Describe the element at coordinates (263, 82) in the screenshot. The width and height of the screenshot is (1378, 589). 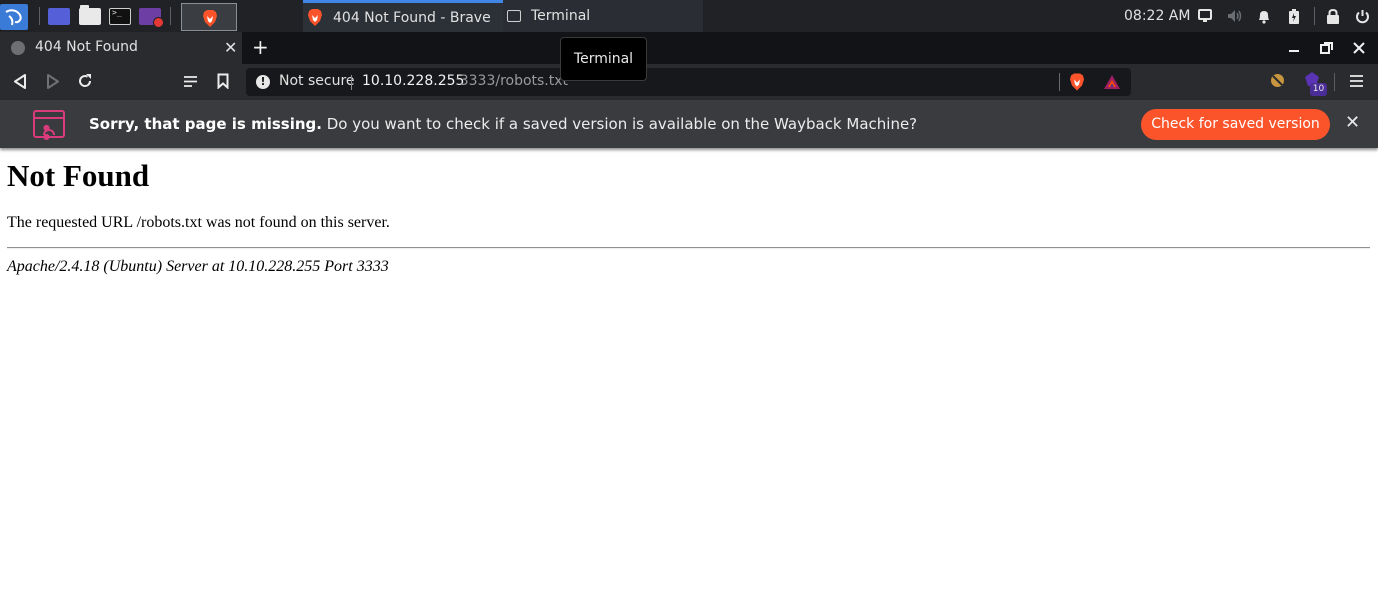
I see `warning-icon: !` at that location.